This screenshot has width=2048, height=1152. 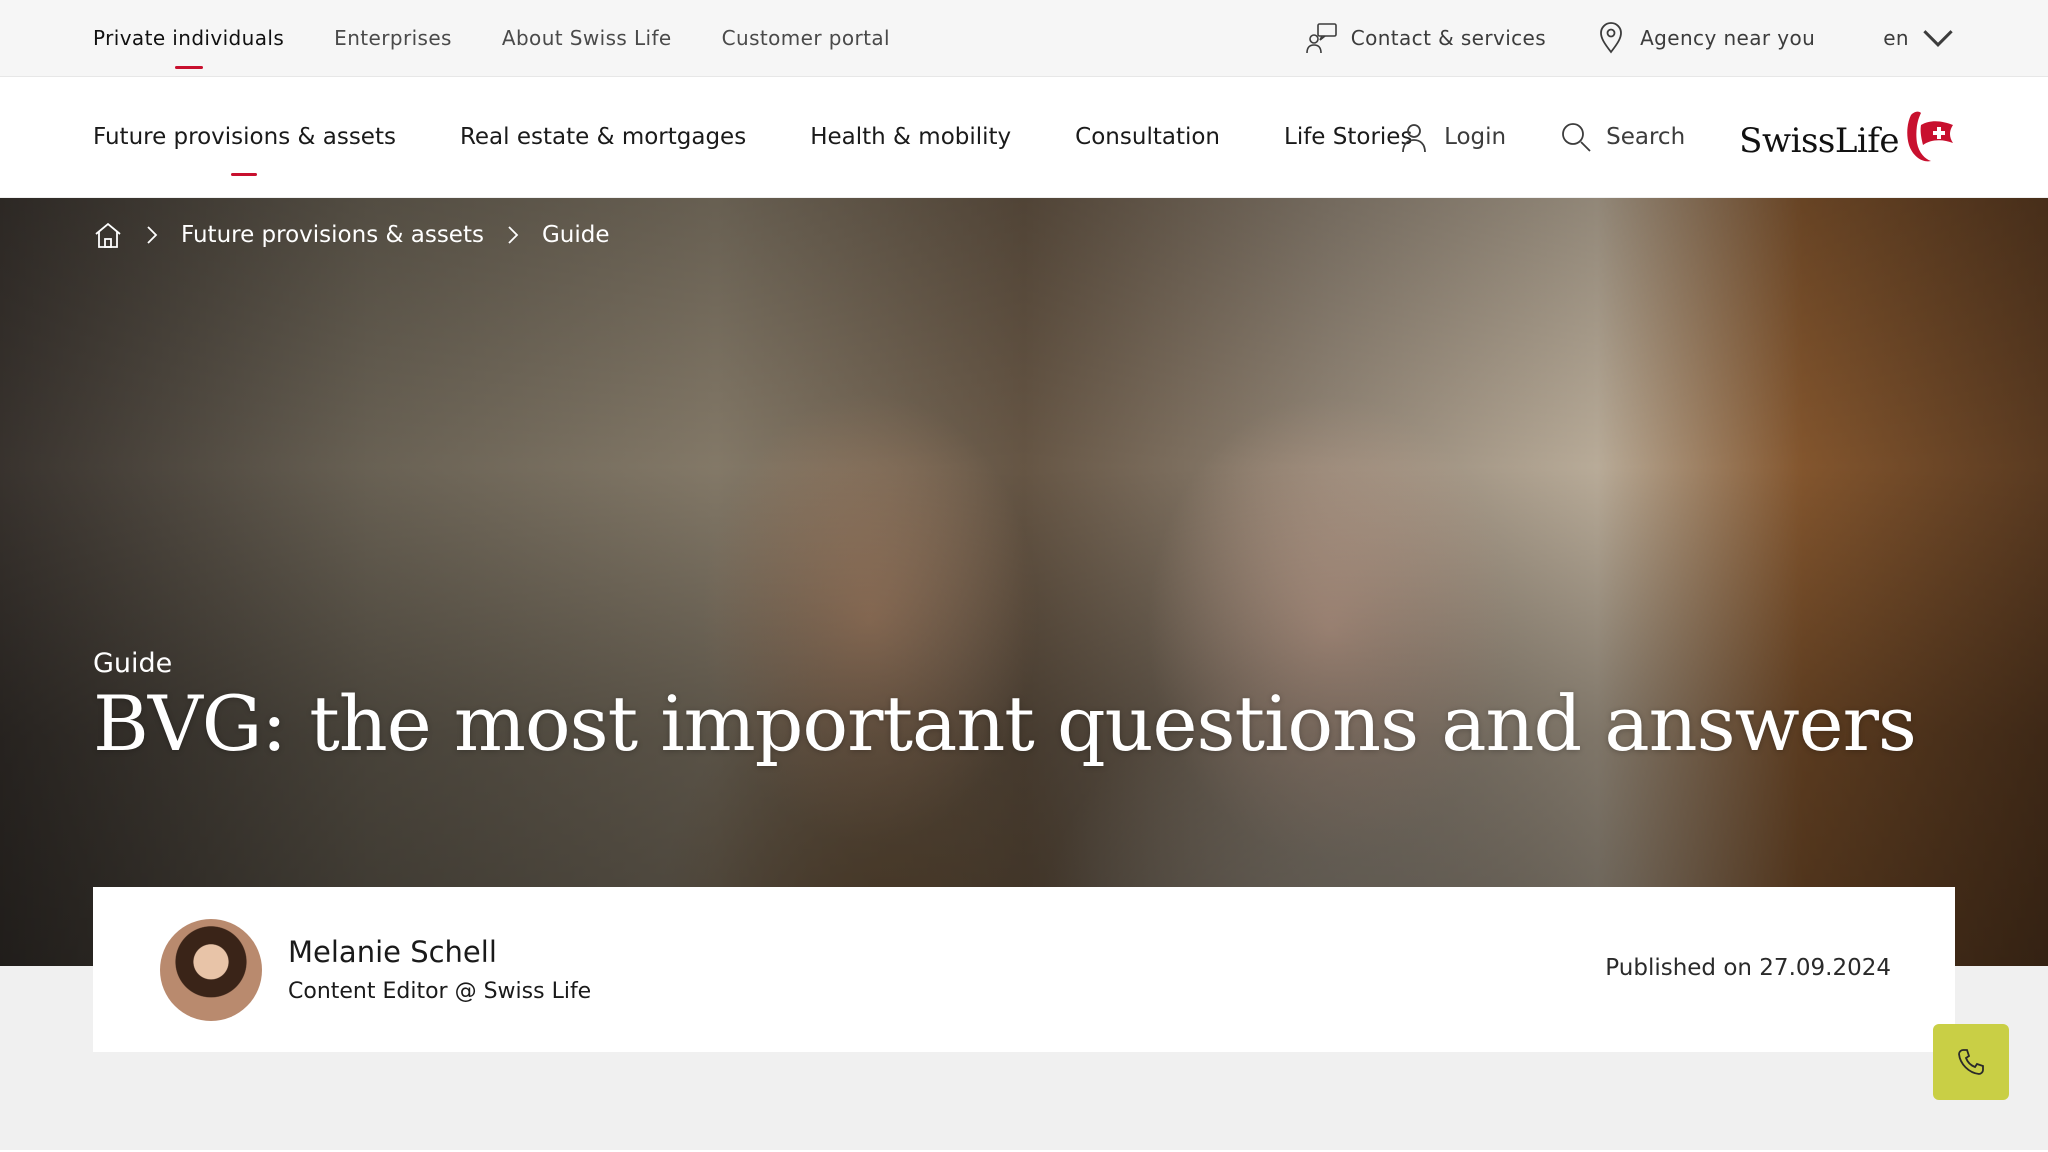 I want to click on home-icon, so click(x=108, y=235).